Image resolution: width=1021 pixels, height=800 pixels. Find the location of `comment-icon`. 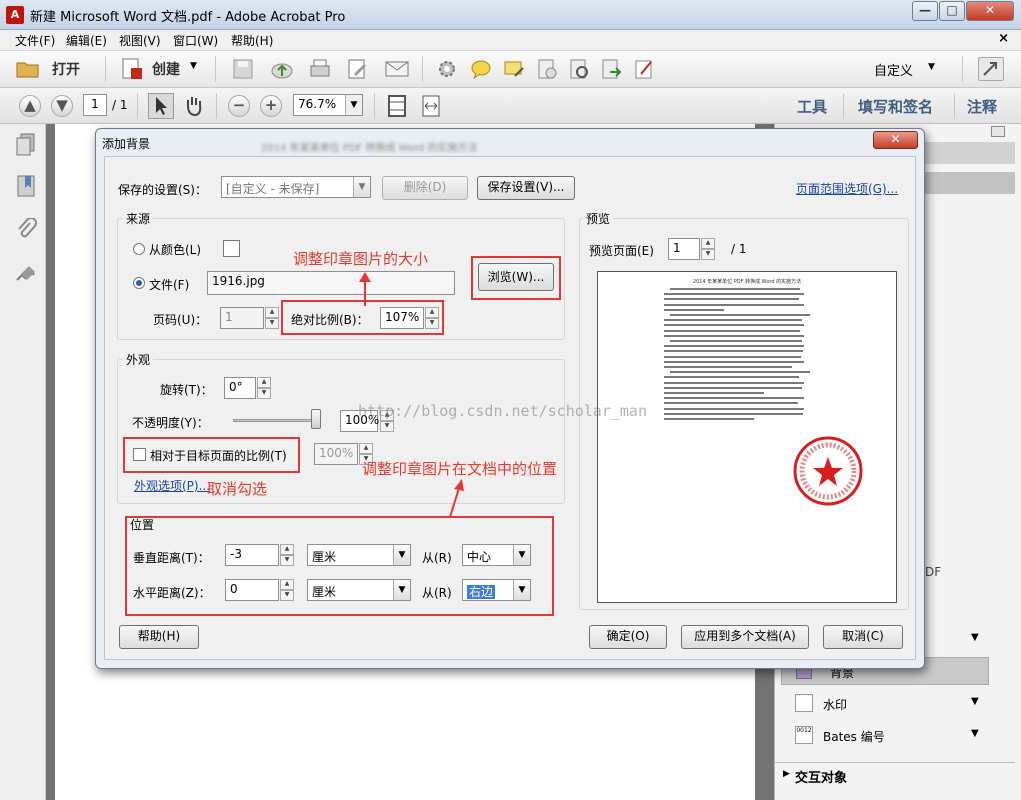

comment-icon is located at coordinates (481, 69).